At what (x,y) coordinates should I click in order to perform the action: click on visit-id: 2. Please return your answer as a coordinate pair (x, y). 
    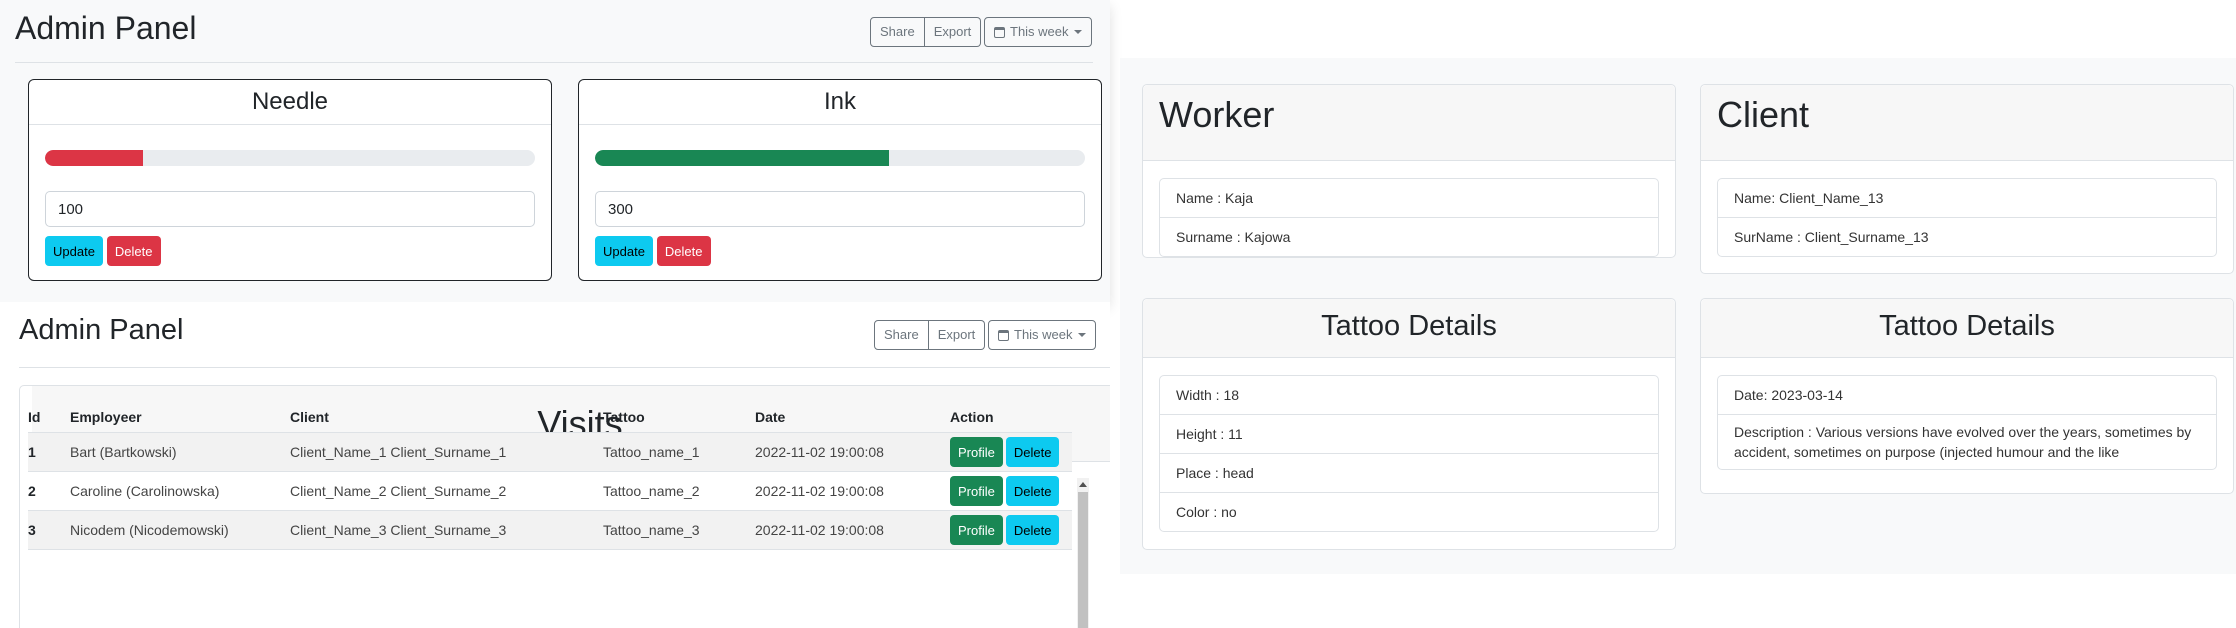
    Looking at the image, I should click on (49, 491).